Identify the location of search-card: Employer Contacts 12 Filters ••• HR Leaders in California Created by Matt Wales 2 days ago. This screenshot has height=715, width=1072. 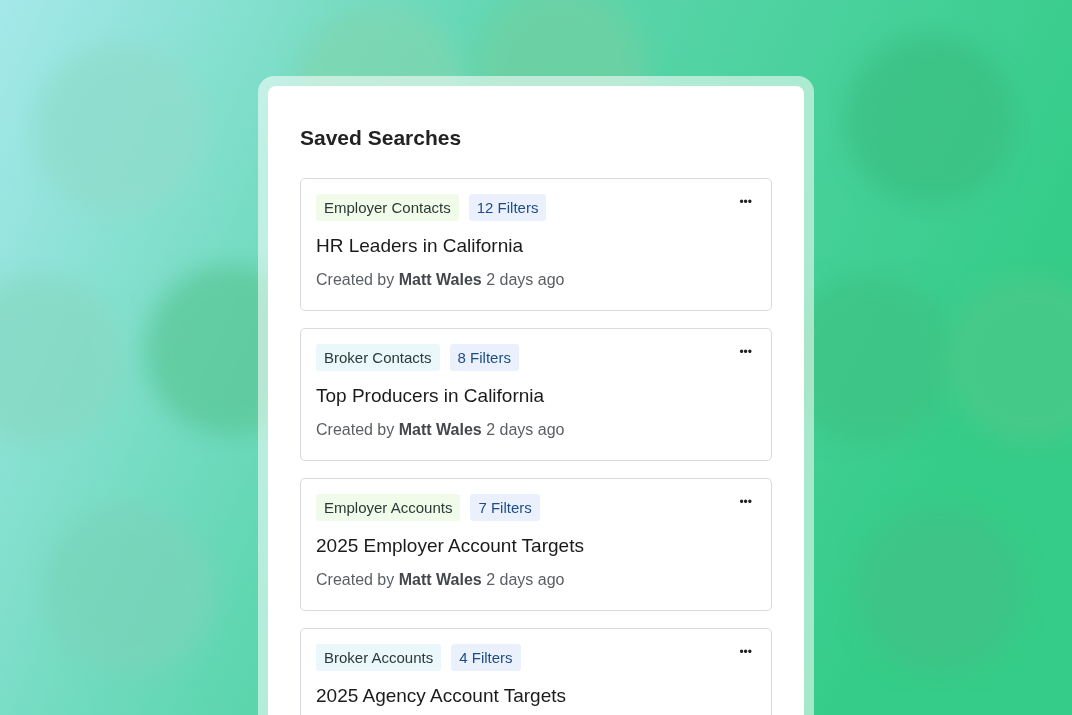
(536, 244).